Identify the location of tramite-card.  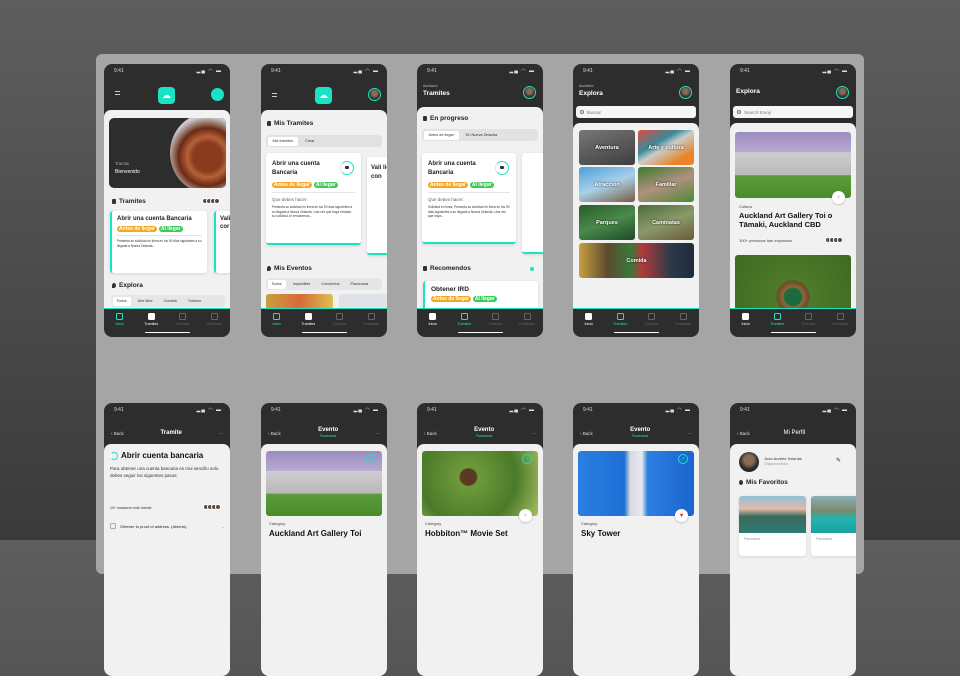
(532, 203).